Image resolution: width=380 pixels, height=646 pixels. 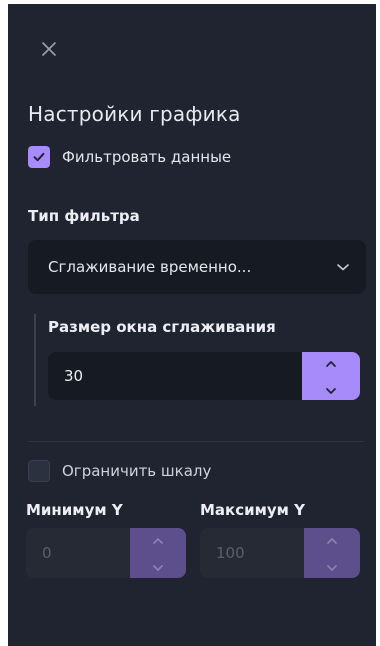 What do you see at coordinates (332, 553) in the screenshot?
I see `max-y-spin-buttons` at bounding box center [332, 553].